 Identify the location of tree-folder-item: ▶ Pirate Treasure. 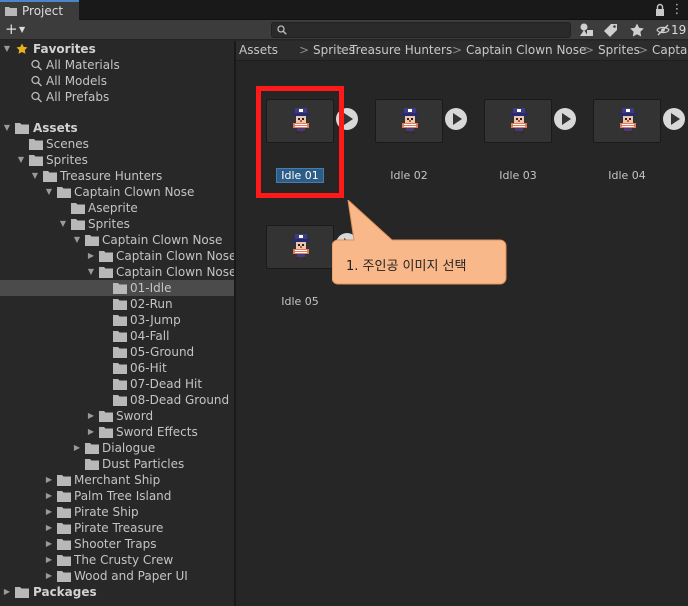
(117, 528).